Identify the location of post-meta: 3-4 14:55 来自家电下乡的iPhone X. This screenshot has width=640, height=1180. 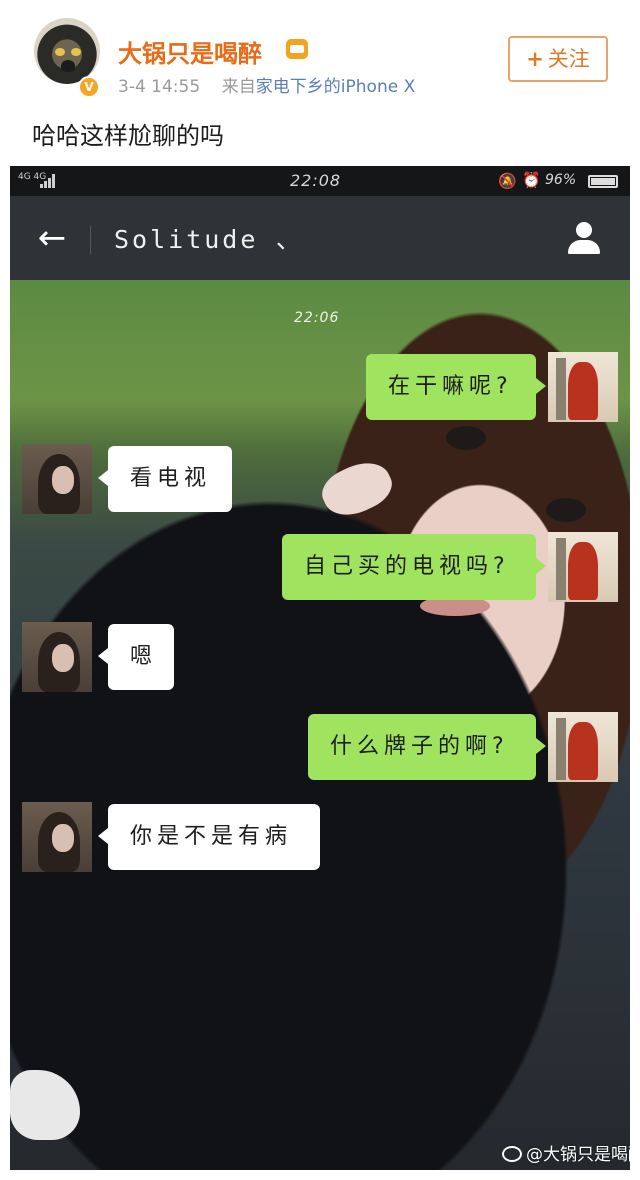
(266, 84).